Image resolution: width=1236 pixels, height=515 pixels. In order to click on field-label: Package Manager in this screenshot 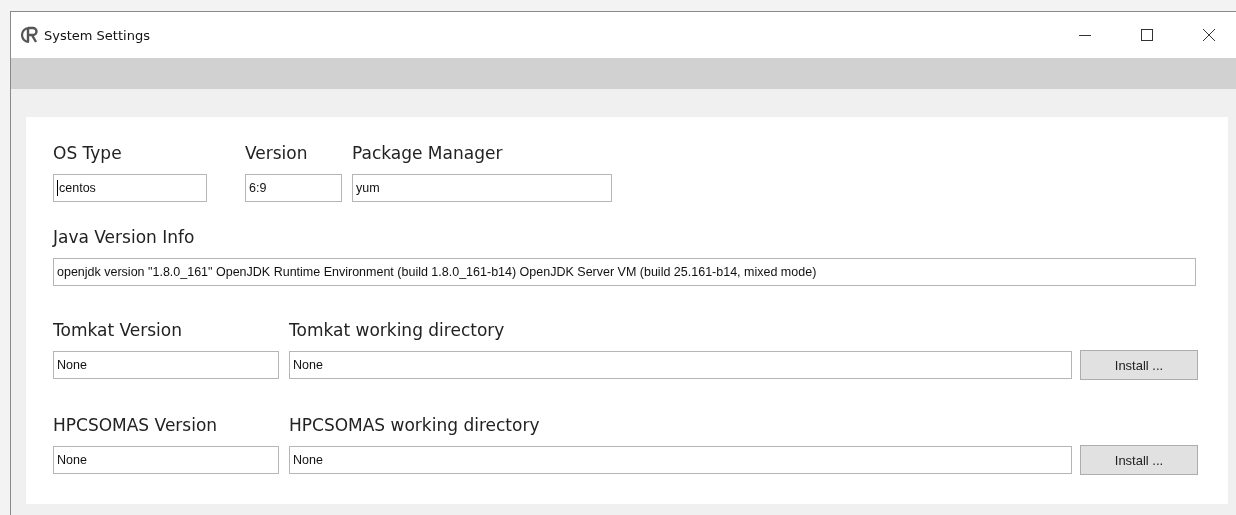, I will do `click(428, 153)`.